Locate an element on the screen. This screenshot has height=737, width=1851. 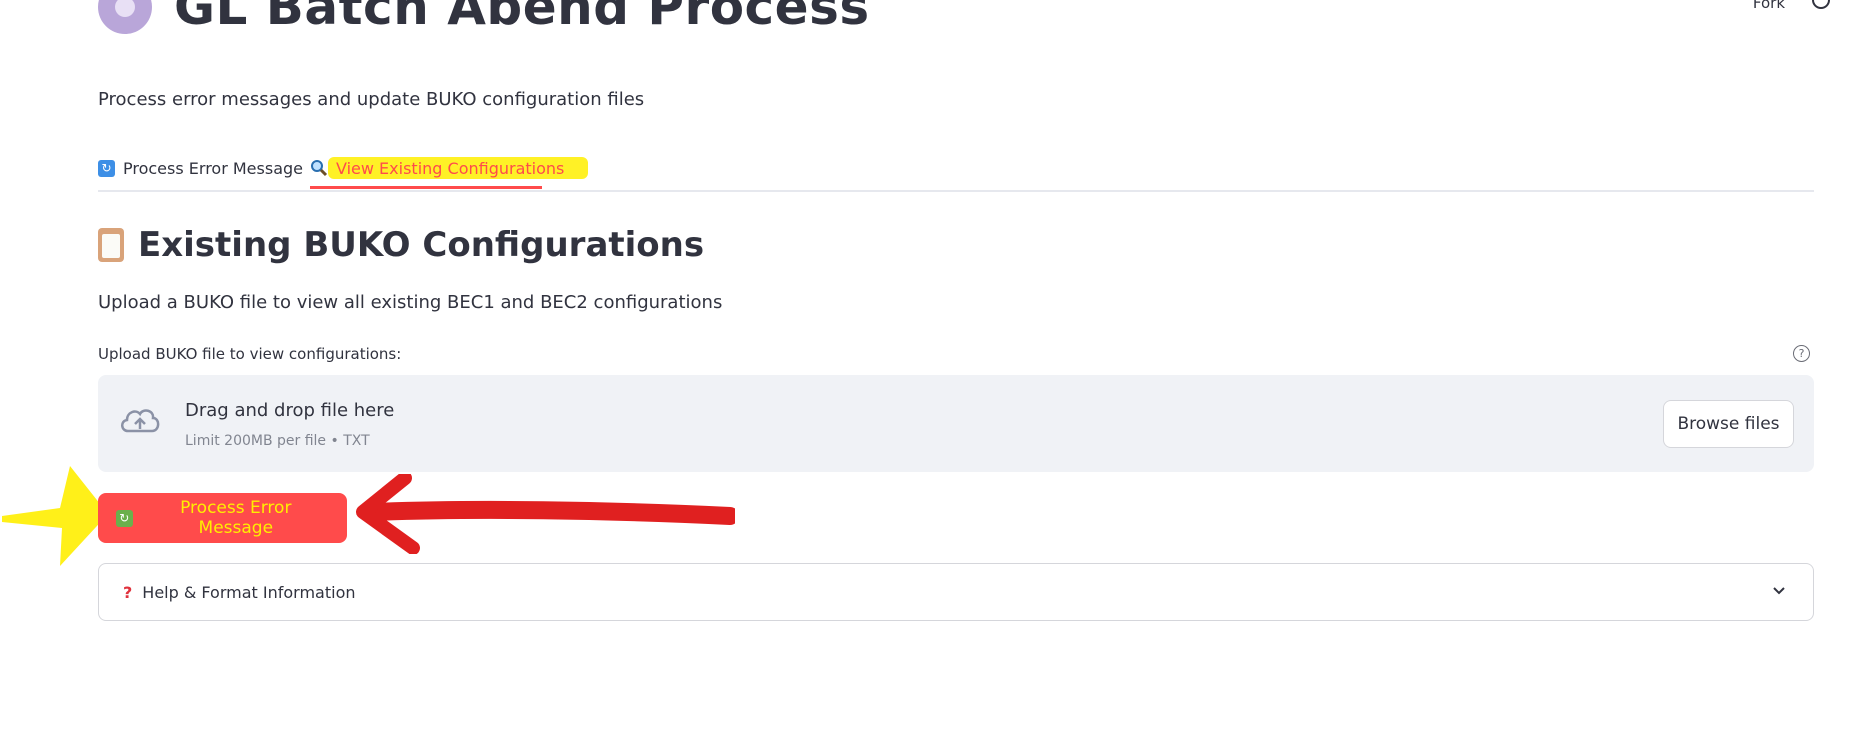
tab-label: View Existing Configurations is located at coordinates (450, 168).